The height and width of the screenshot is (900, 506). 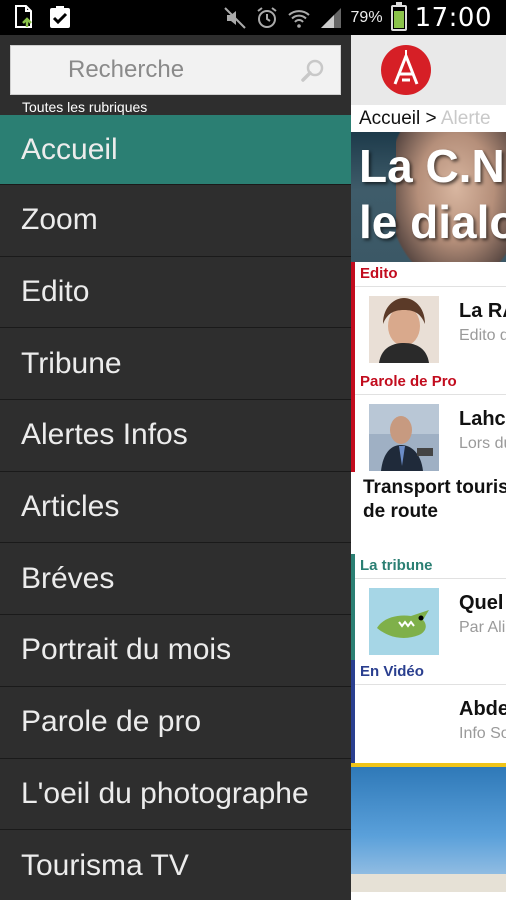 What do you see at coordinates (430, 723) in the screenshot?
I see `list-item: Abder Info So` at bounding box center [430, 723].